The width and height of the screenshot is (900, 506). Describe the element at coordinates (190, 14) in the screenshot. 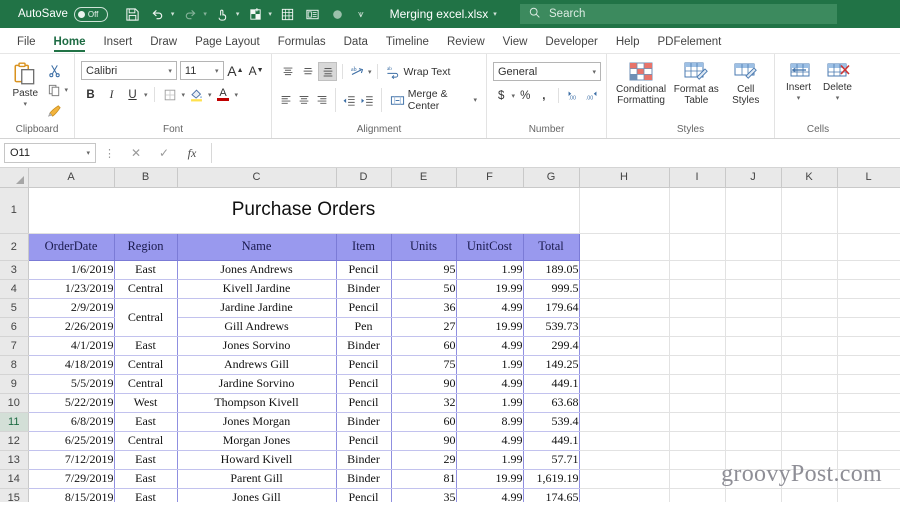

I see `redo-icon` at that location.